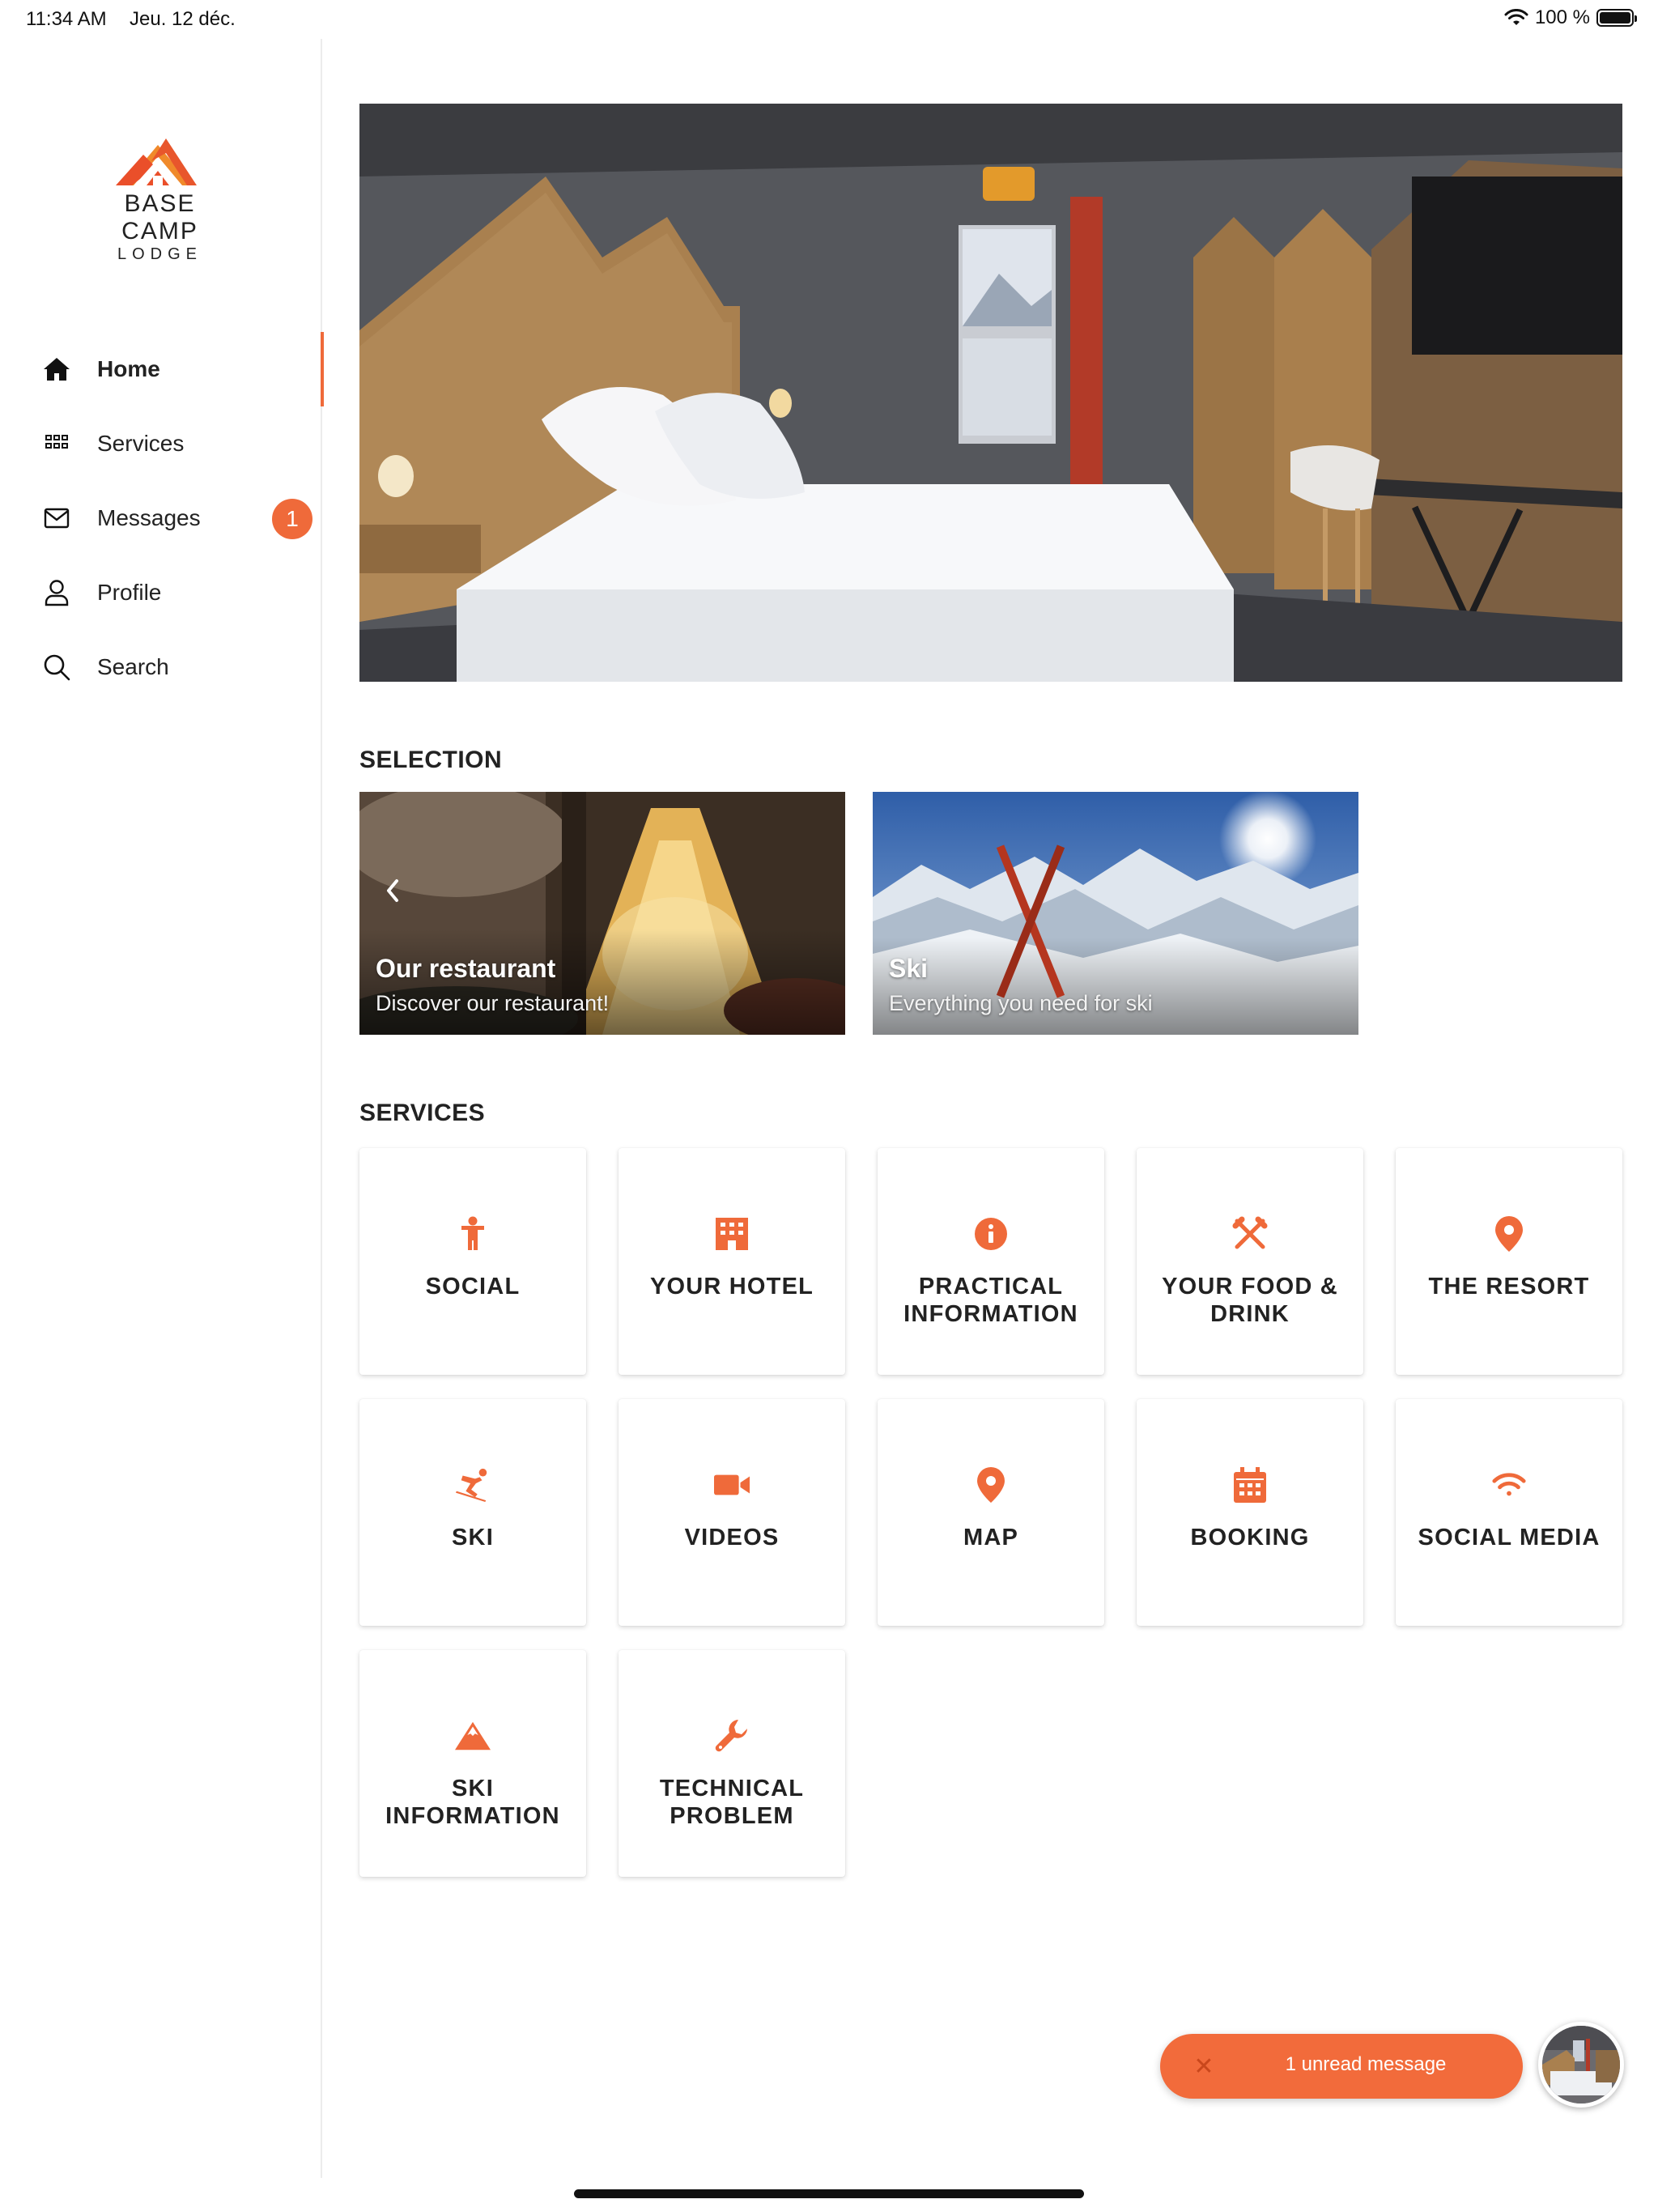 Image resolution: width=1658 pixels, height=2212 pixels. Describe the element at coordinates (829, 2194) in the screenshot. I see `home-indicator` at that location.